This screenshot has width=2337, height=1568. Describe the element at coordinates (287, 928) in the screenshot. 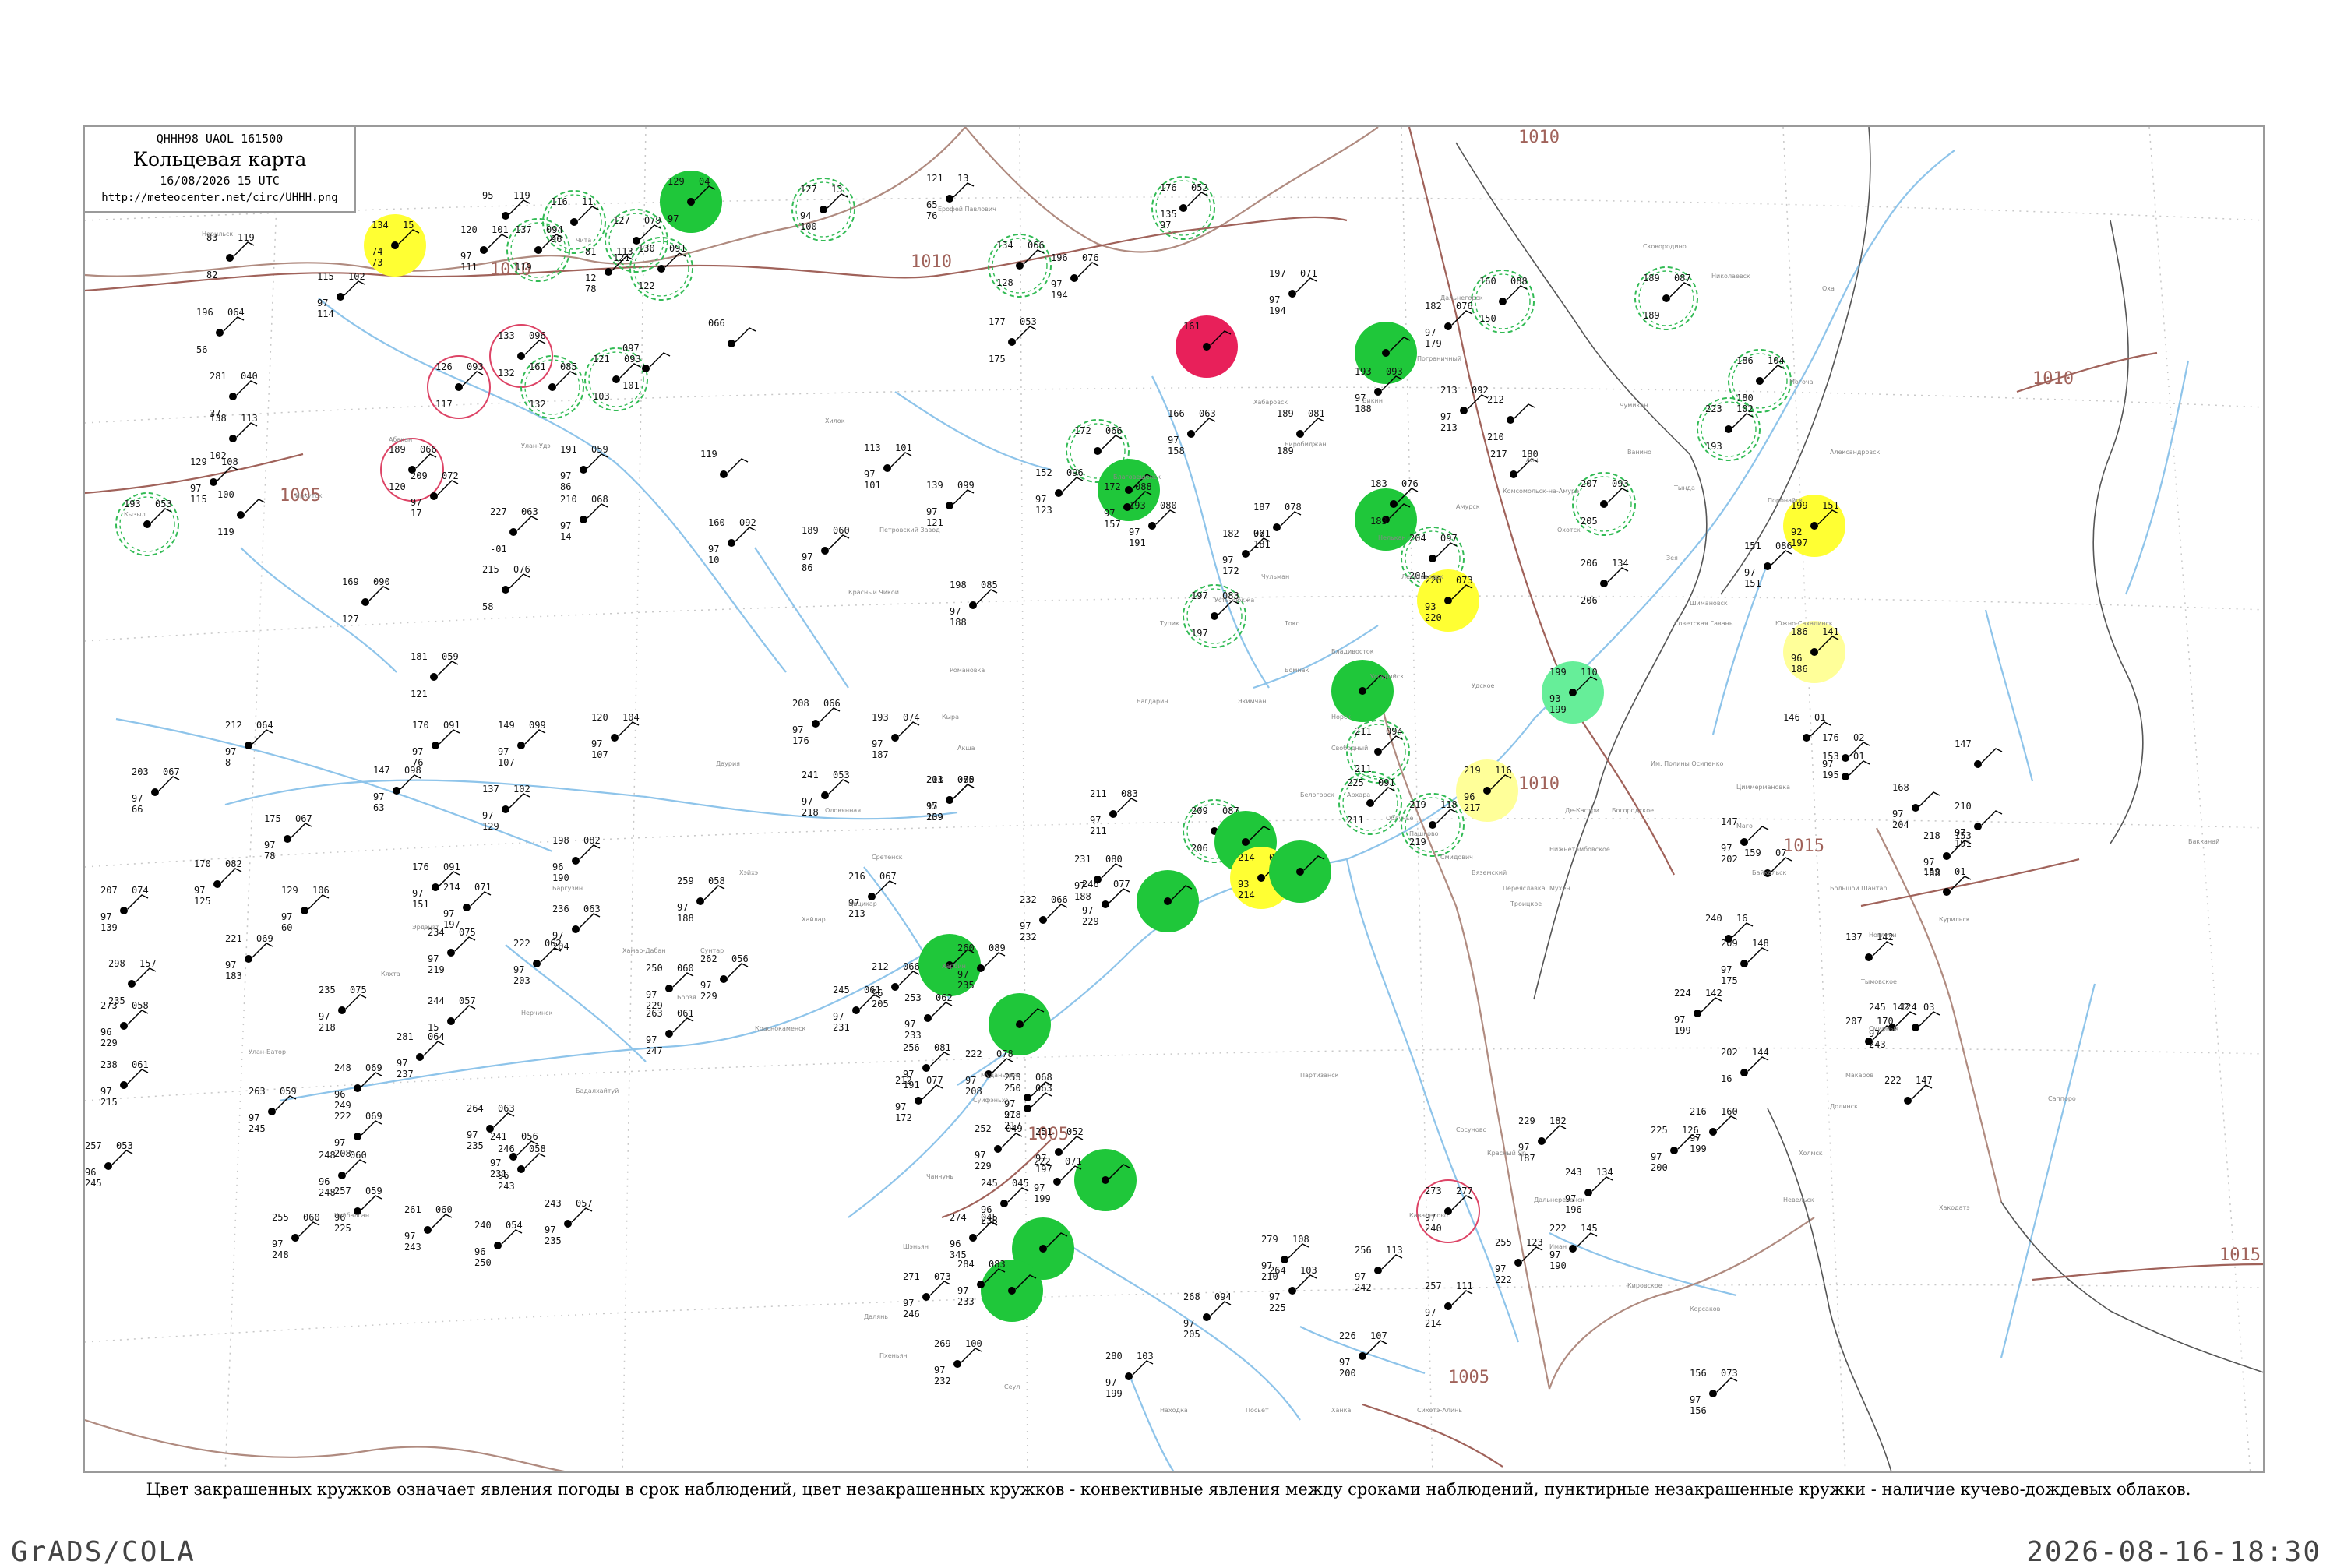

I see `station-value-p: 60` at that location.